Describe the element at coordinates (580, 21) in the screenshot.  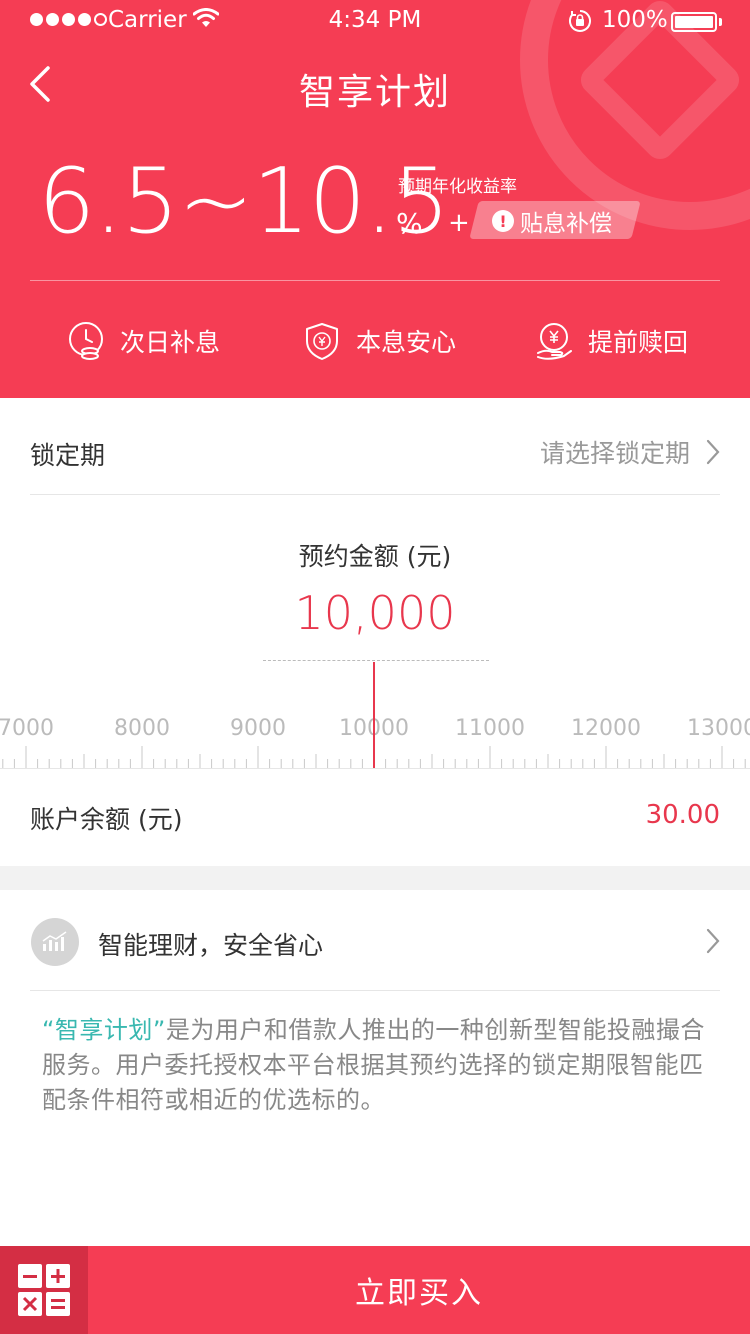
I see `rotation-lock-icon` at that location.